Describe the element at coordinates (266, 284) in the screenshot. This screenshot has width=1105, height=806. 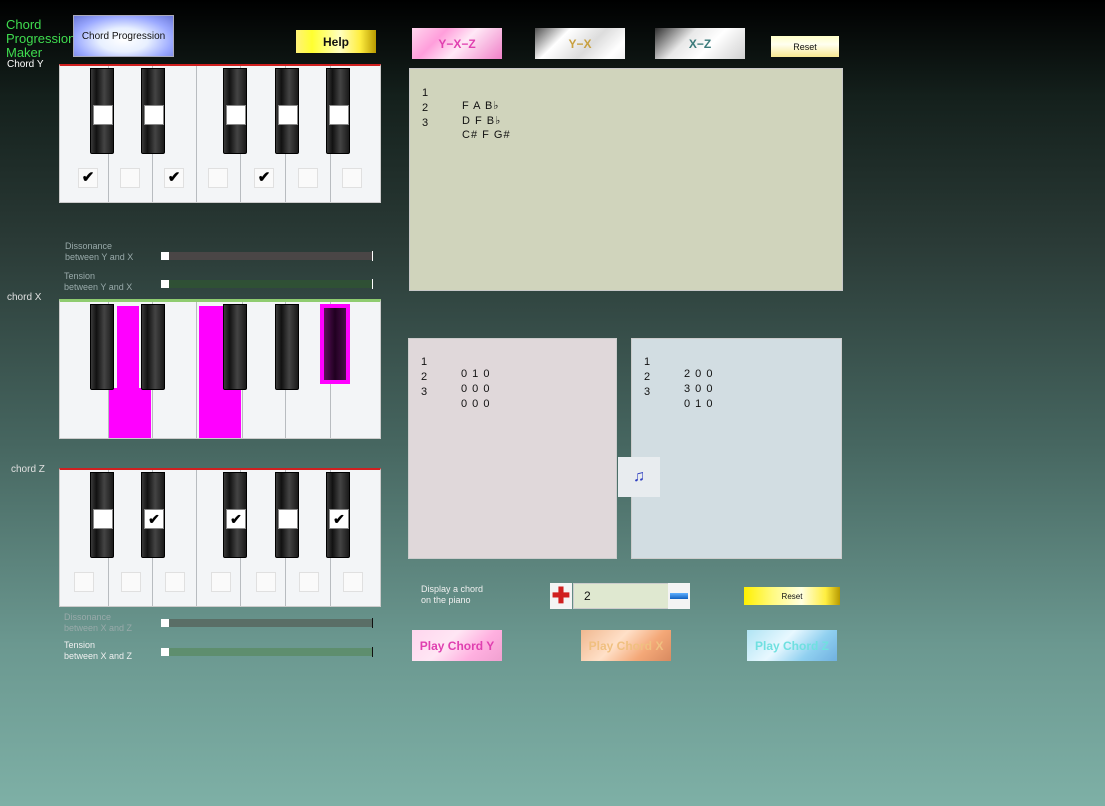
I see `tension-yx-slider` at that location.